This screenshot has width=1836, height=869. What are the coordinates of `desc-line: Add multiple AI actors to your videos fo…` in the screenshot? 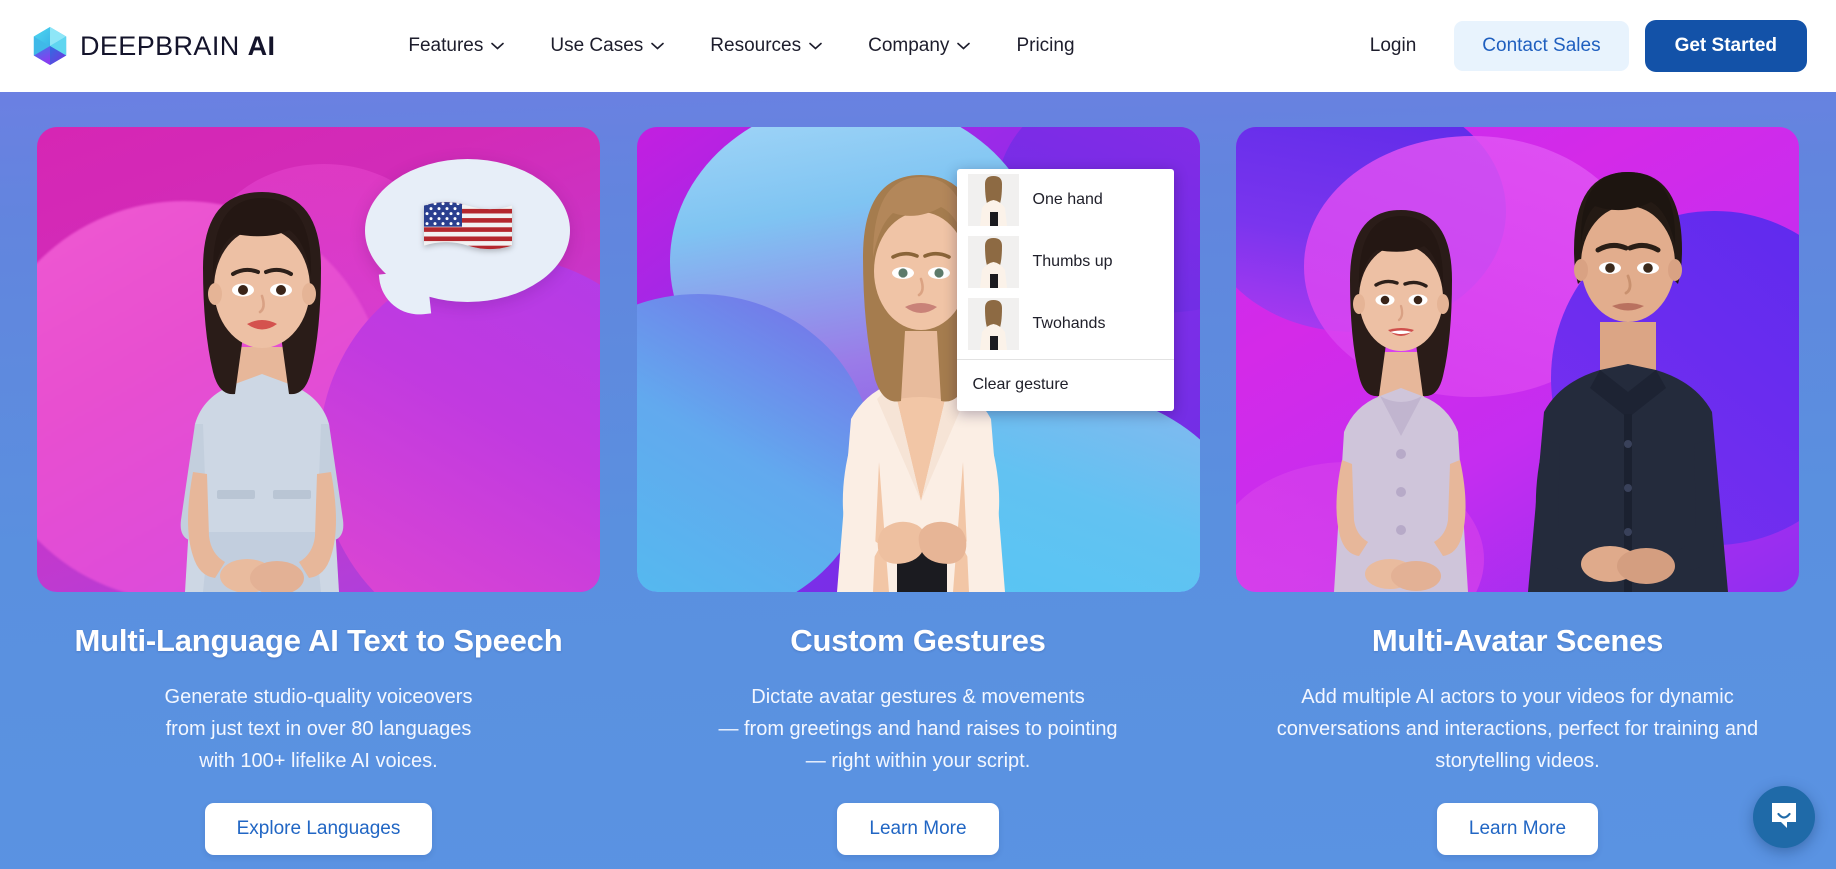 It's located at (1517, 697).